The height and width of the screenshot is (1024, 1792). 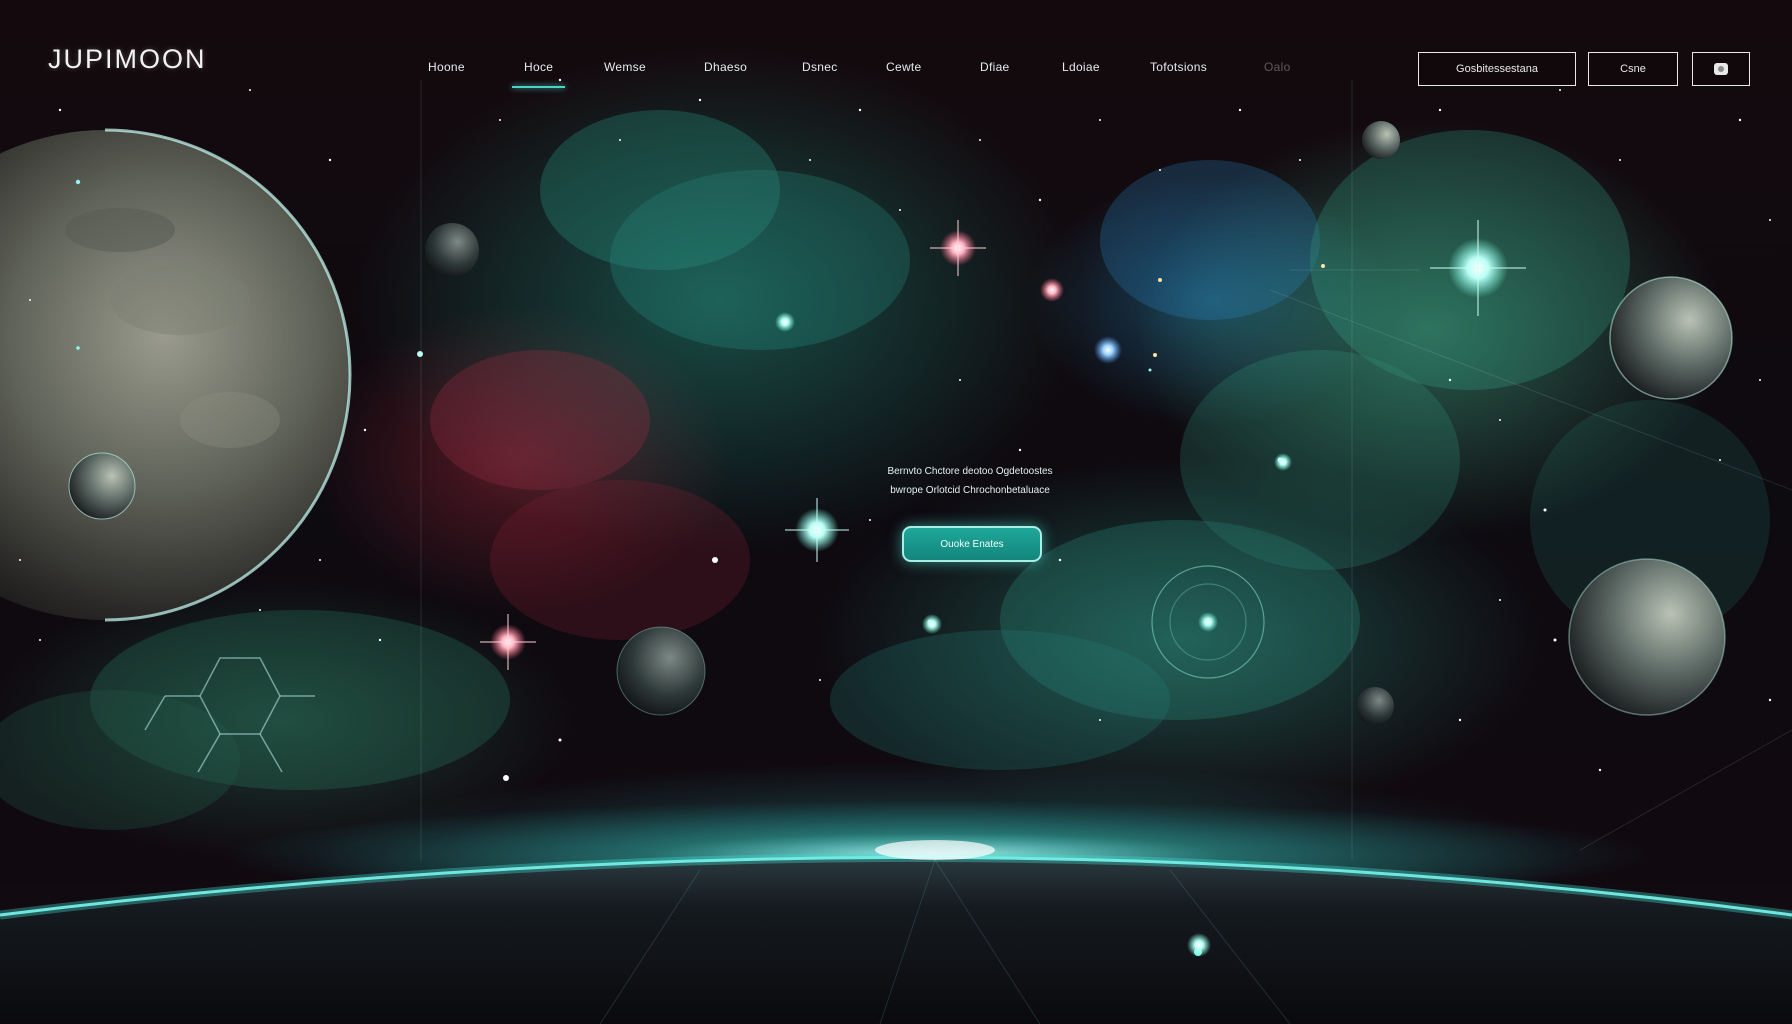 I want to click on nav-item-5: Dsnec, so click(x=820, y=67).